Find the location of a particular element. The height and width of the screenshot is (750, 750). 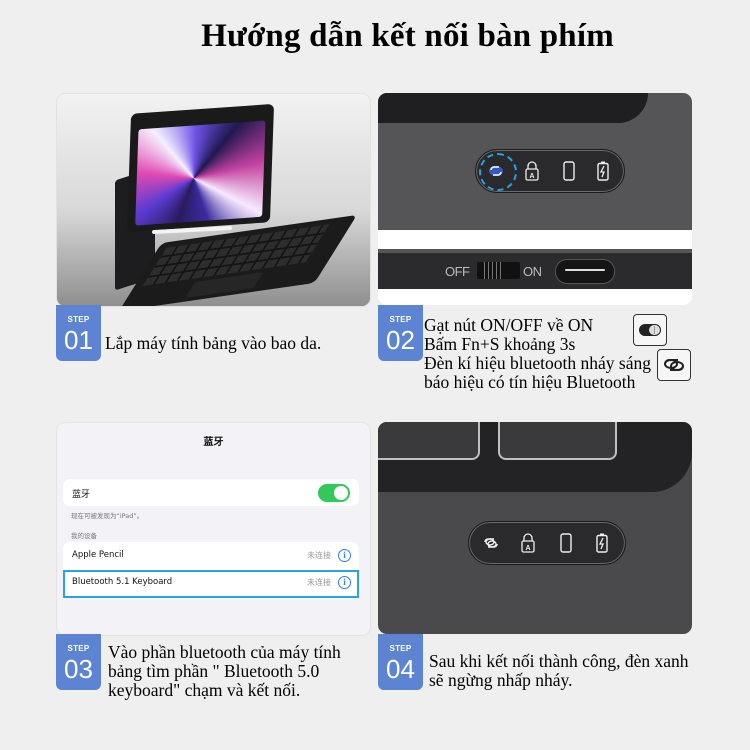

bluetooth-toggle-row: 蓝牙 is located at coordinates (211, 492).